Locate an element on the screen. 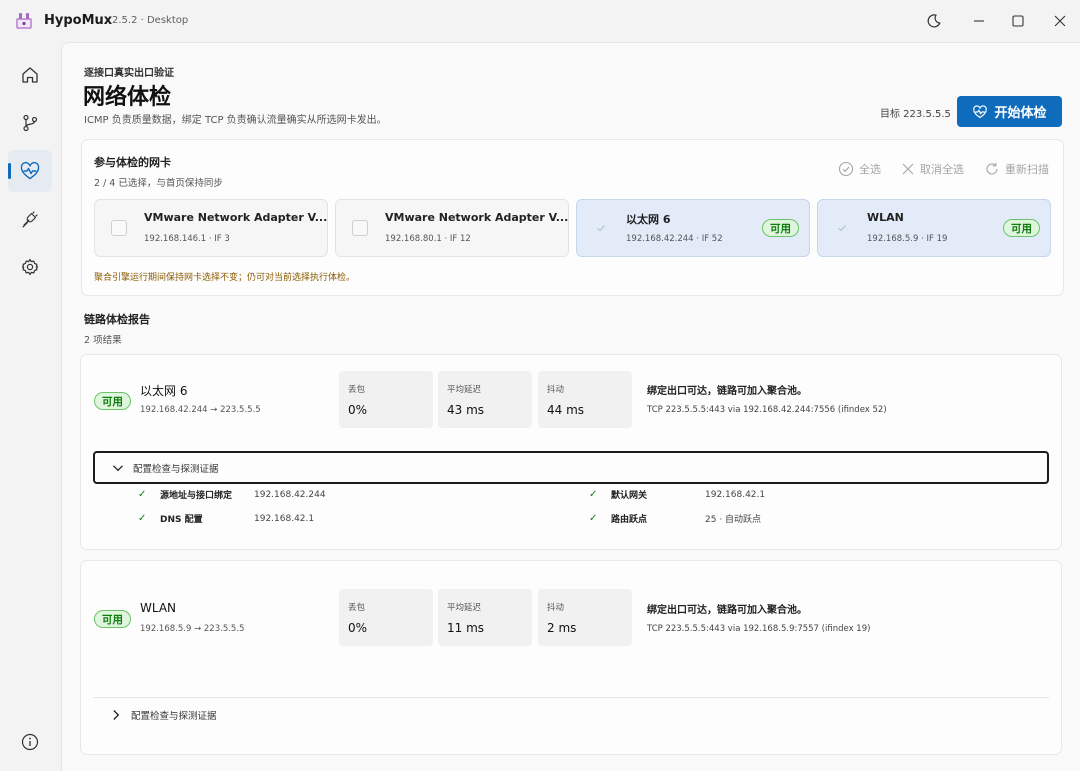 The width and height of the screenshot is (1080, 771). check-label: 源地址与接口绑定 is located at coordinates (196, 496).